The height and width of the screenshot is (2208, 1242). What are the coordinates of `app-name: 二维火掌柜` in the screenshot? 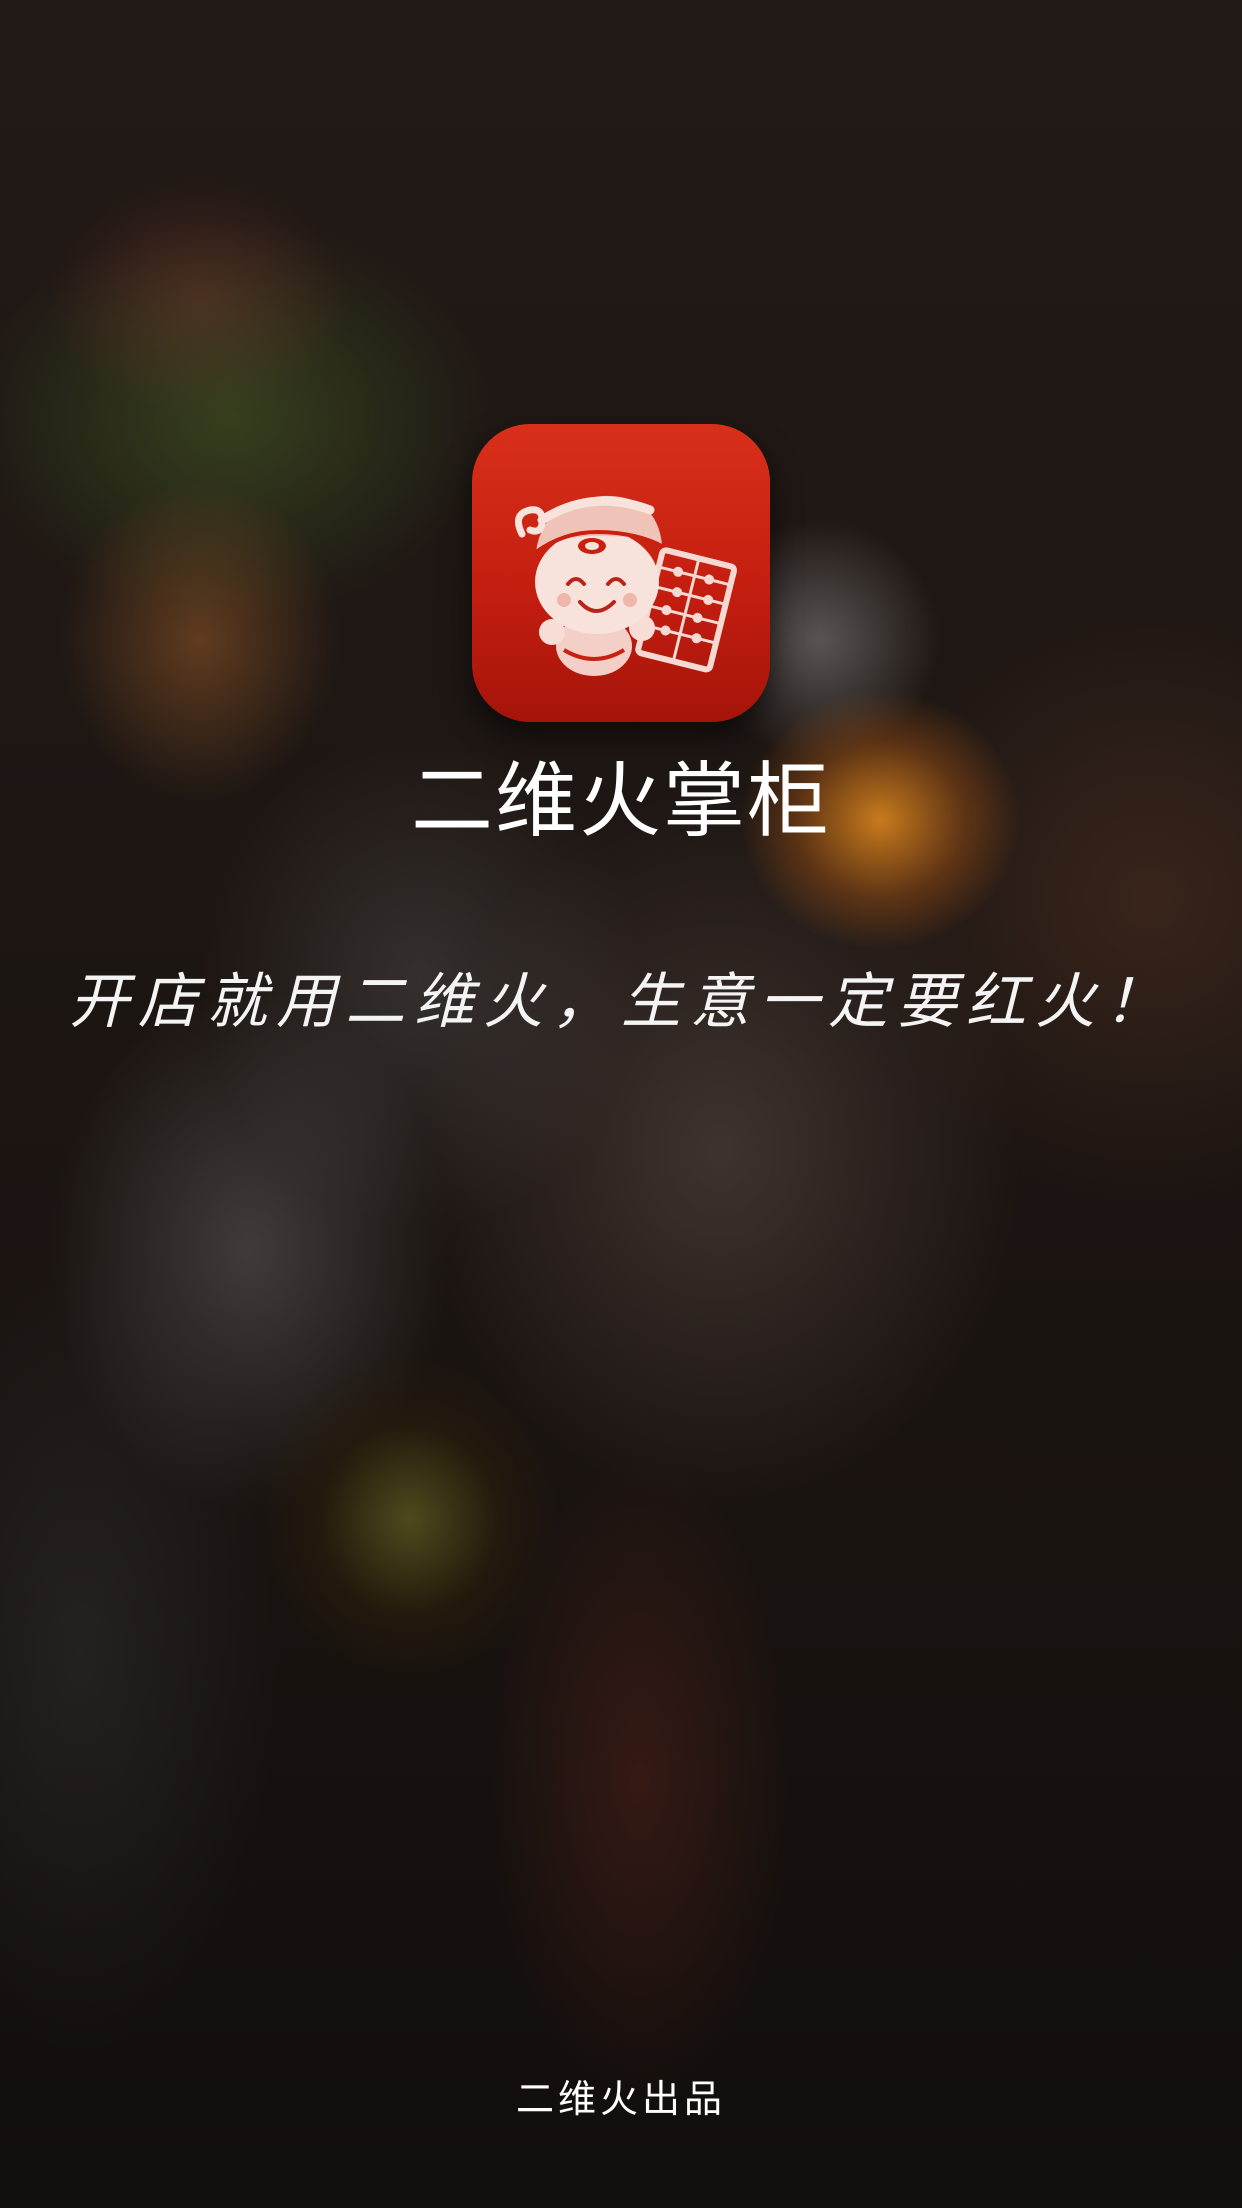 It's located at (620, 801).